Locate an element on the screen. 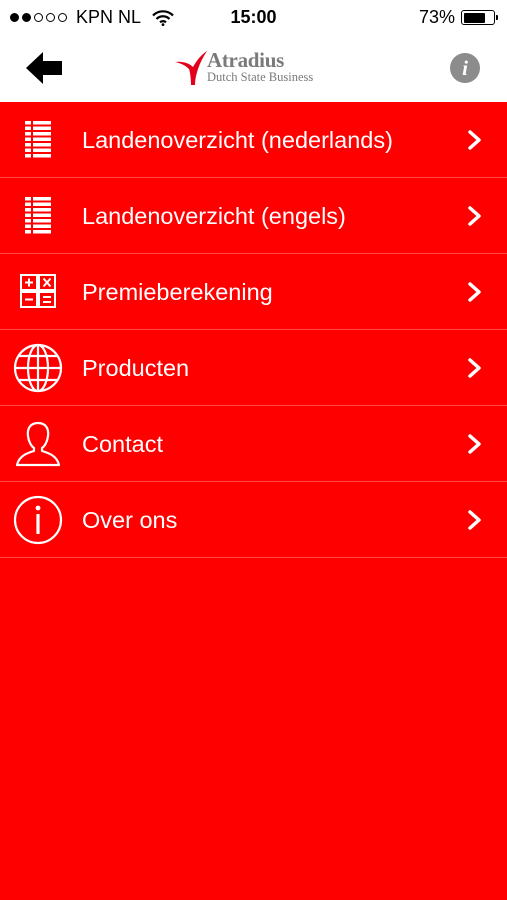 This screenshot has width=507, height=900. menu-item-over-ons: Over ons is located at coordinates (253, 520).